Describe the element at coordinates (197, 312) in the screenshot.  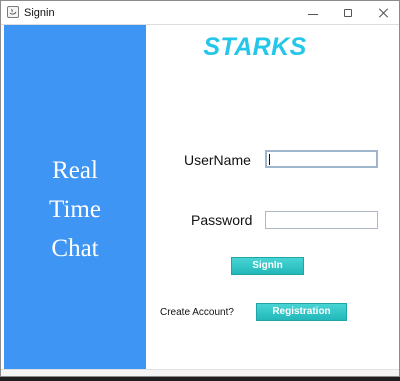
I see `create-account-label: Create Account?` at that location.